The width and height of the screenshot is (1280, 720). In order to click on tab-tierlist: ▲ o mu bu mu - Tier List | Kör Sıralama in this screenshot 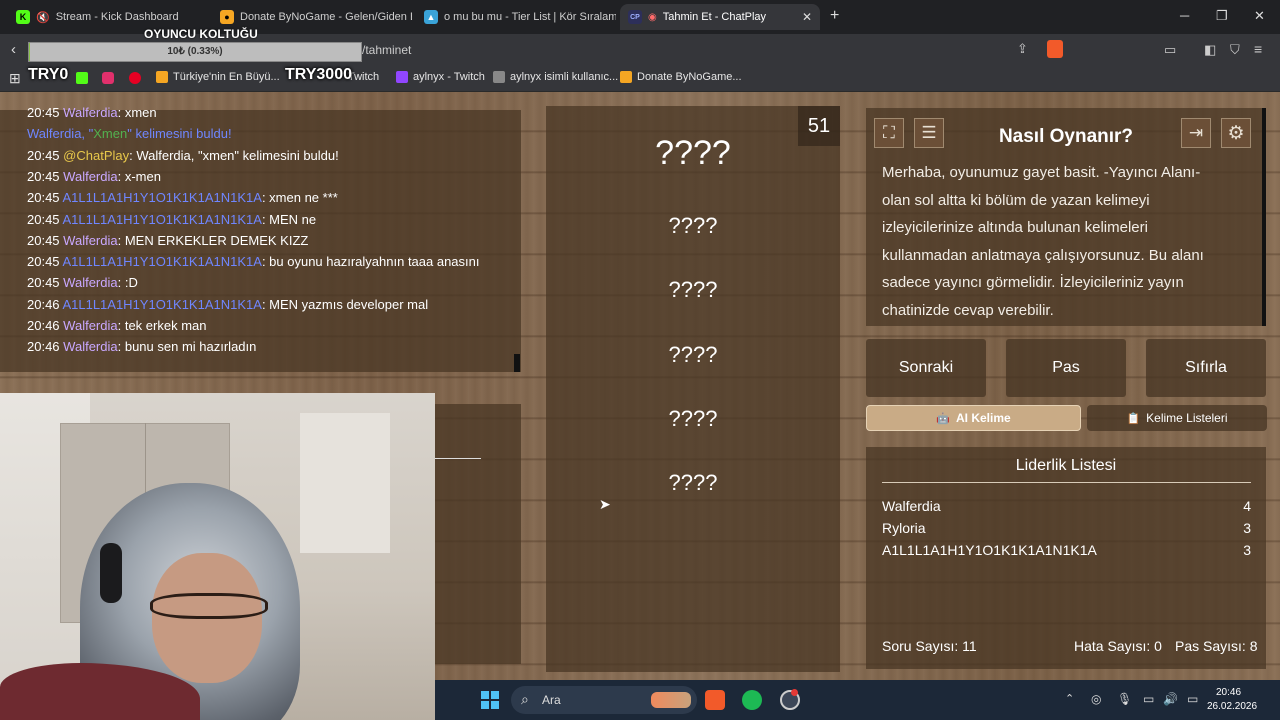, I will do `click(516, 17)`.